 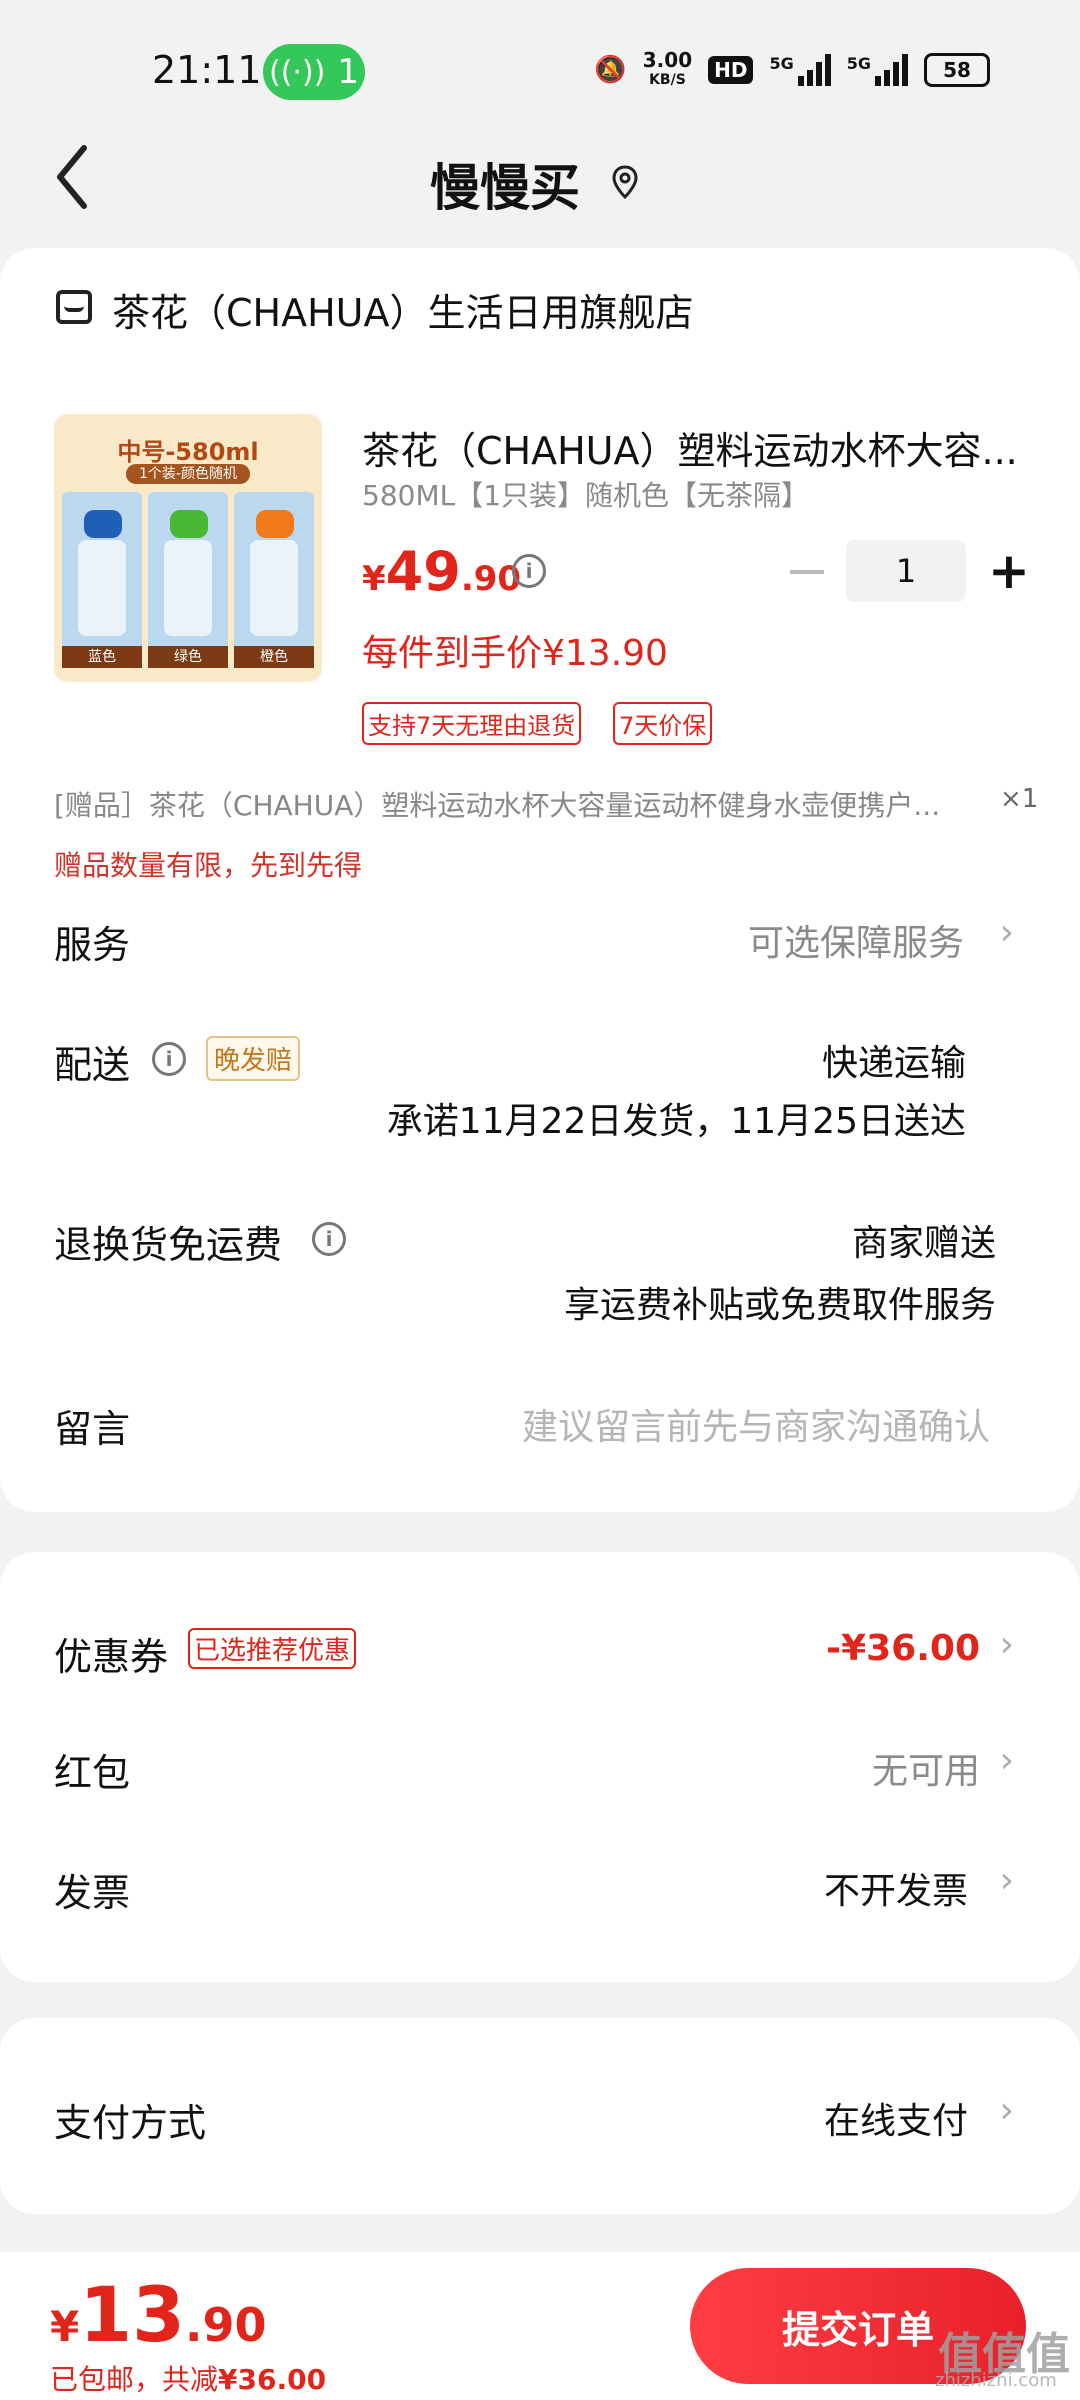 I want to click on status-icons: 🔕 3.00 KB/S HD 5G 5G 58, so click(x=792, y=70).